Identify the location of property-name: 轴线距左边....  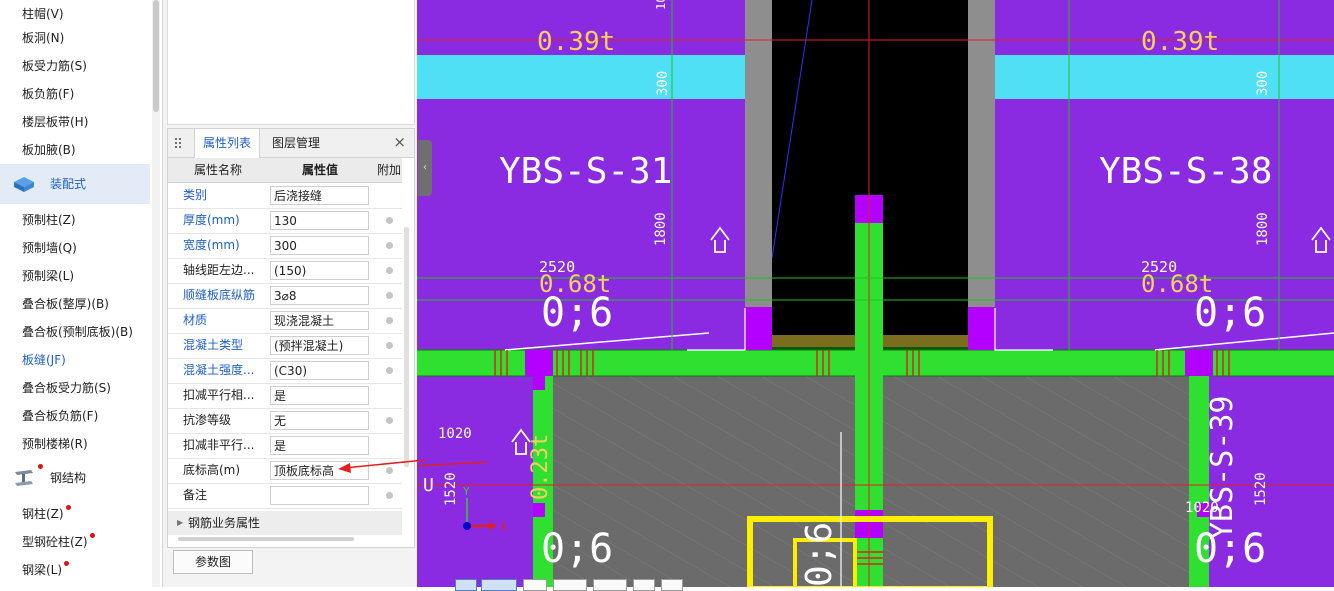
(219, 270).